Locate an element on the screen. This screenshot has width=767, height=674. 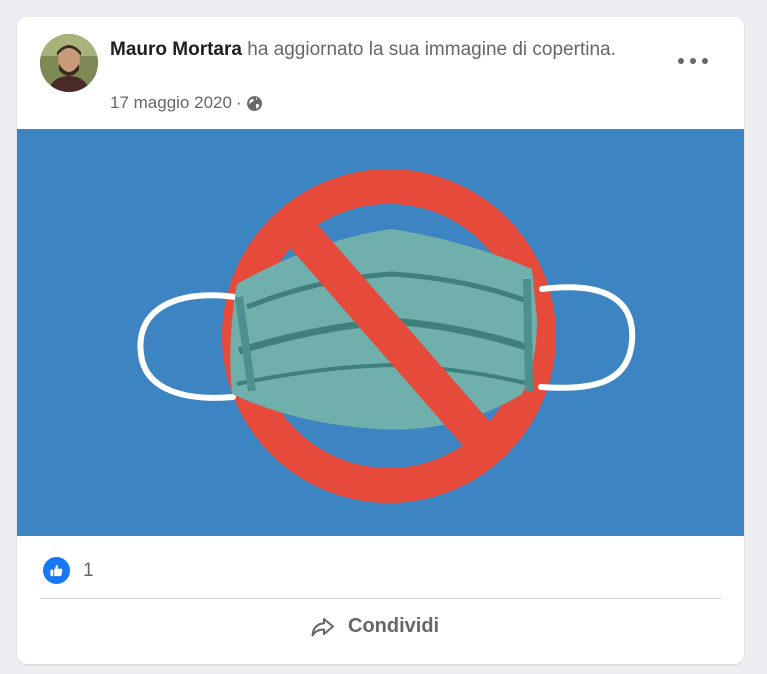
reaction-count: 1 is located at coordinates (88, 570).